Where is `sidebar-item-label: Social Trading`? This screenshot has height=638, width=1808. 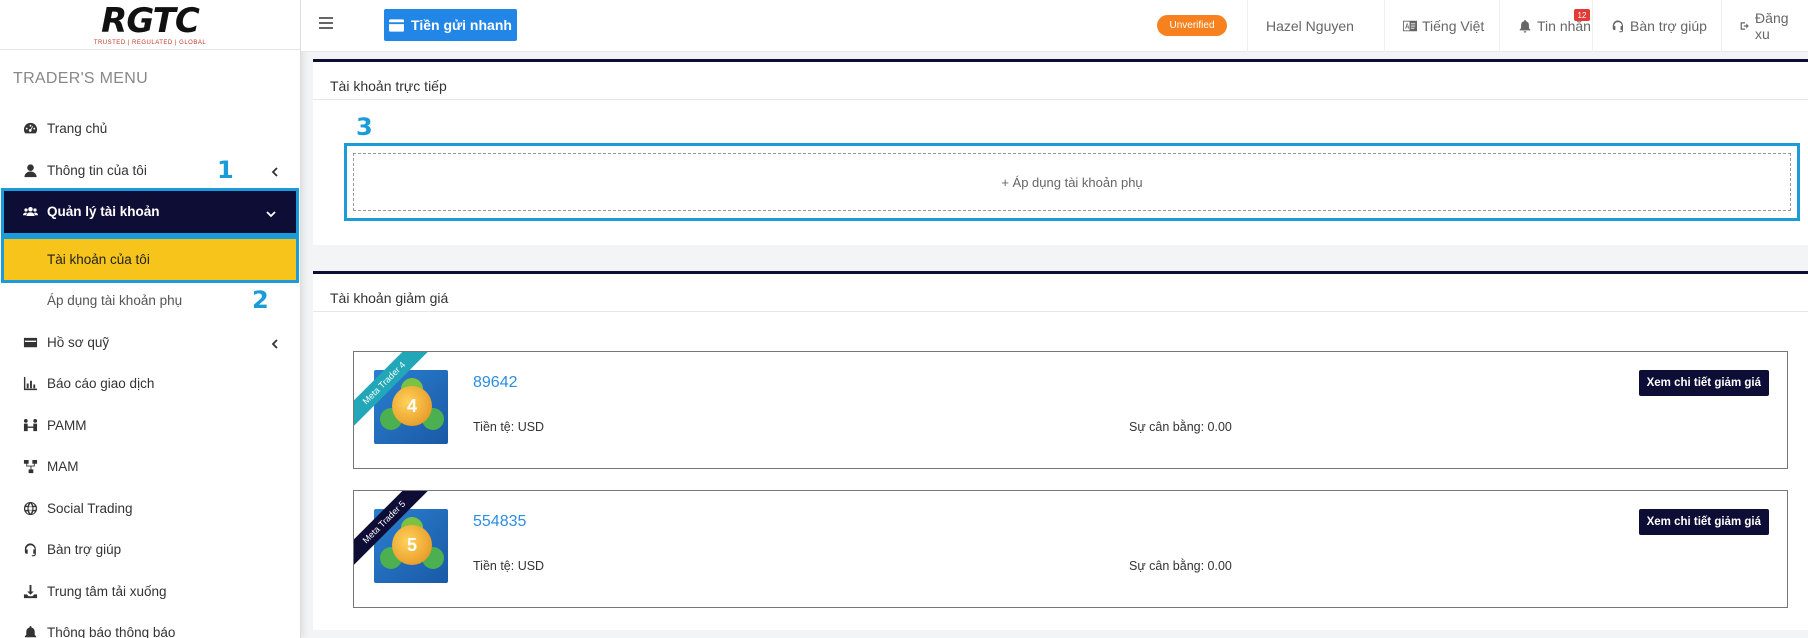 sidebar-item-label: Social Trading is located at coordinates (90, 508).